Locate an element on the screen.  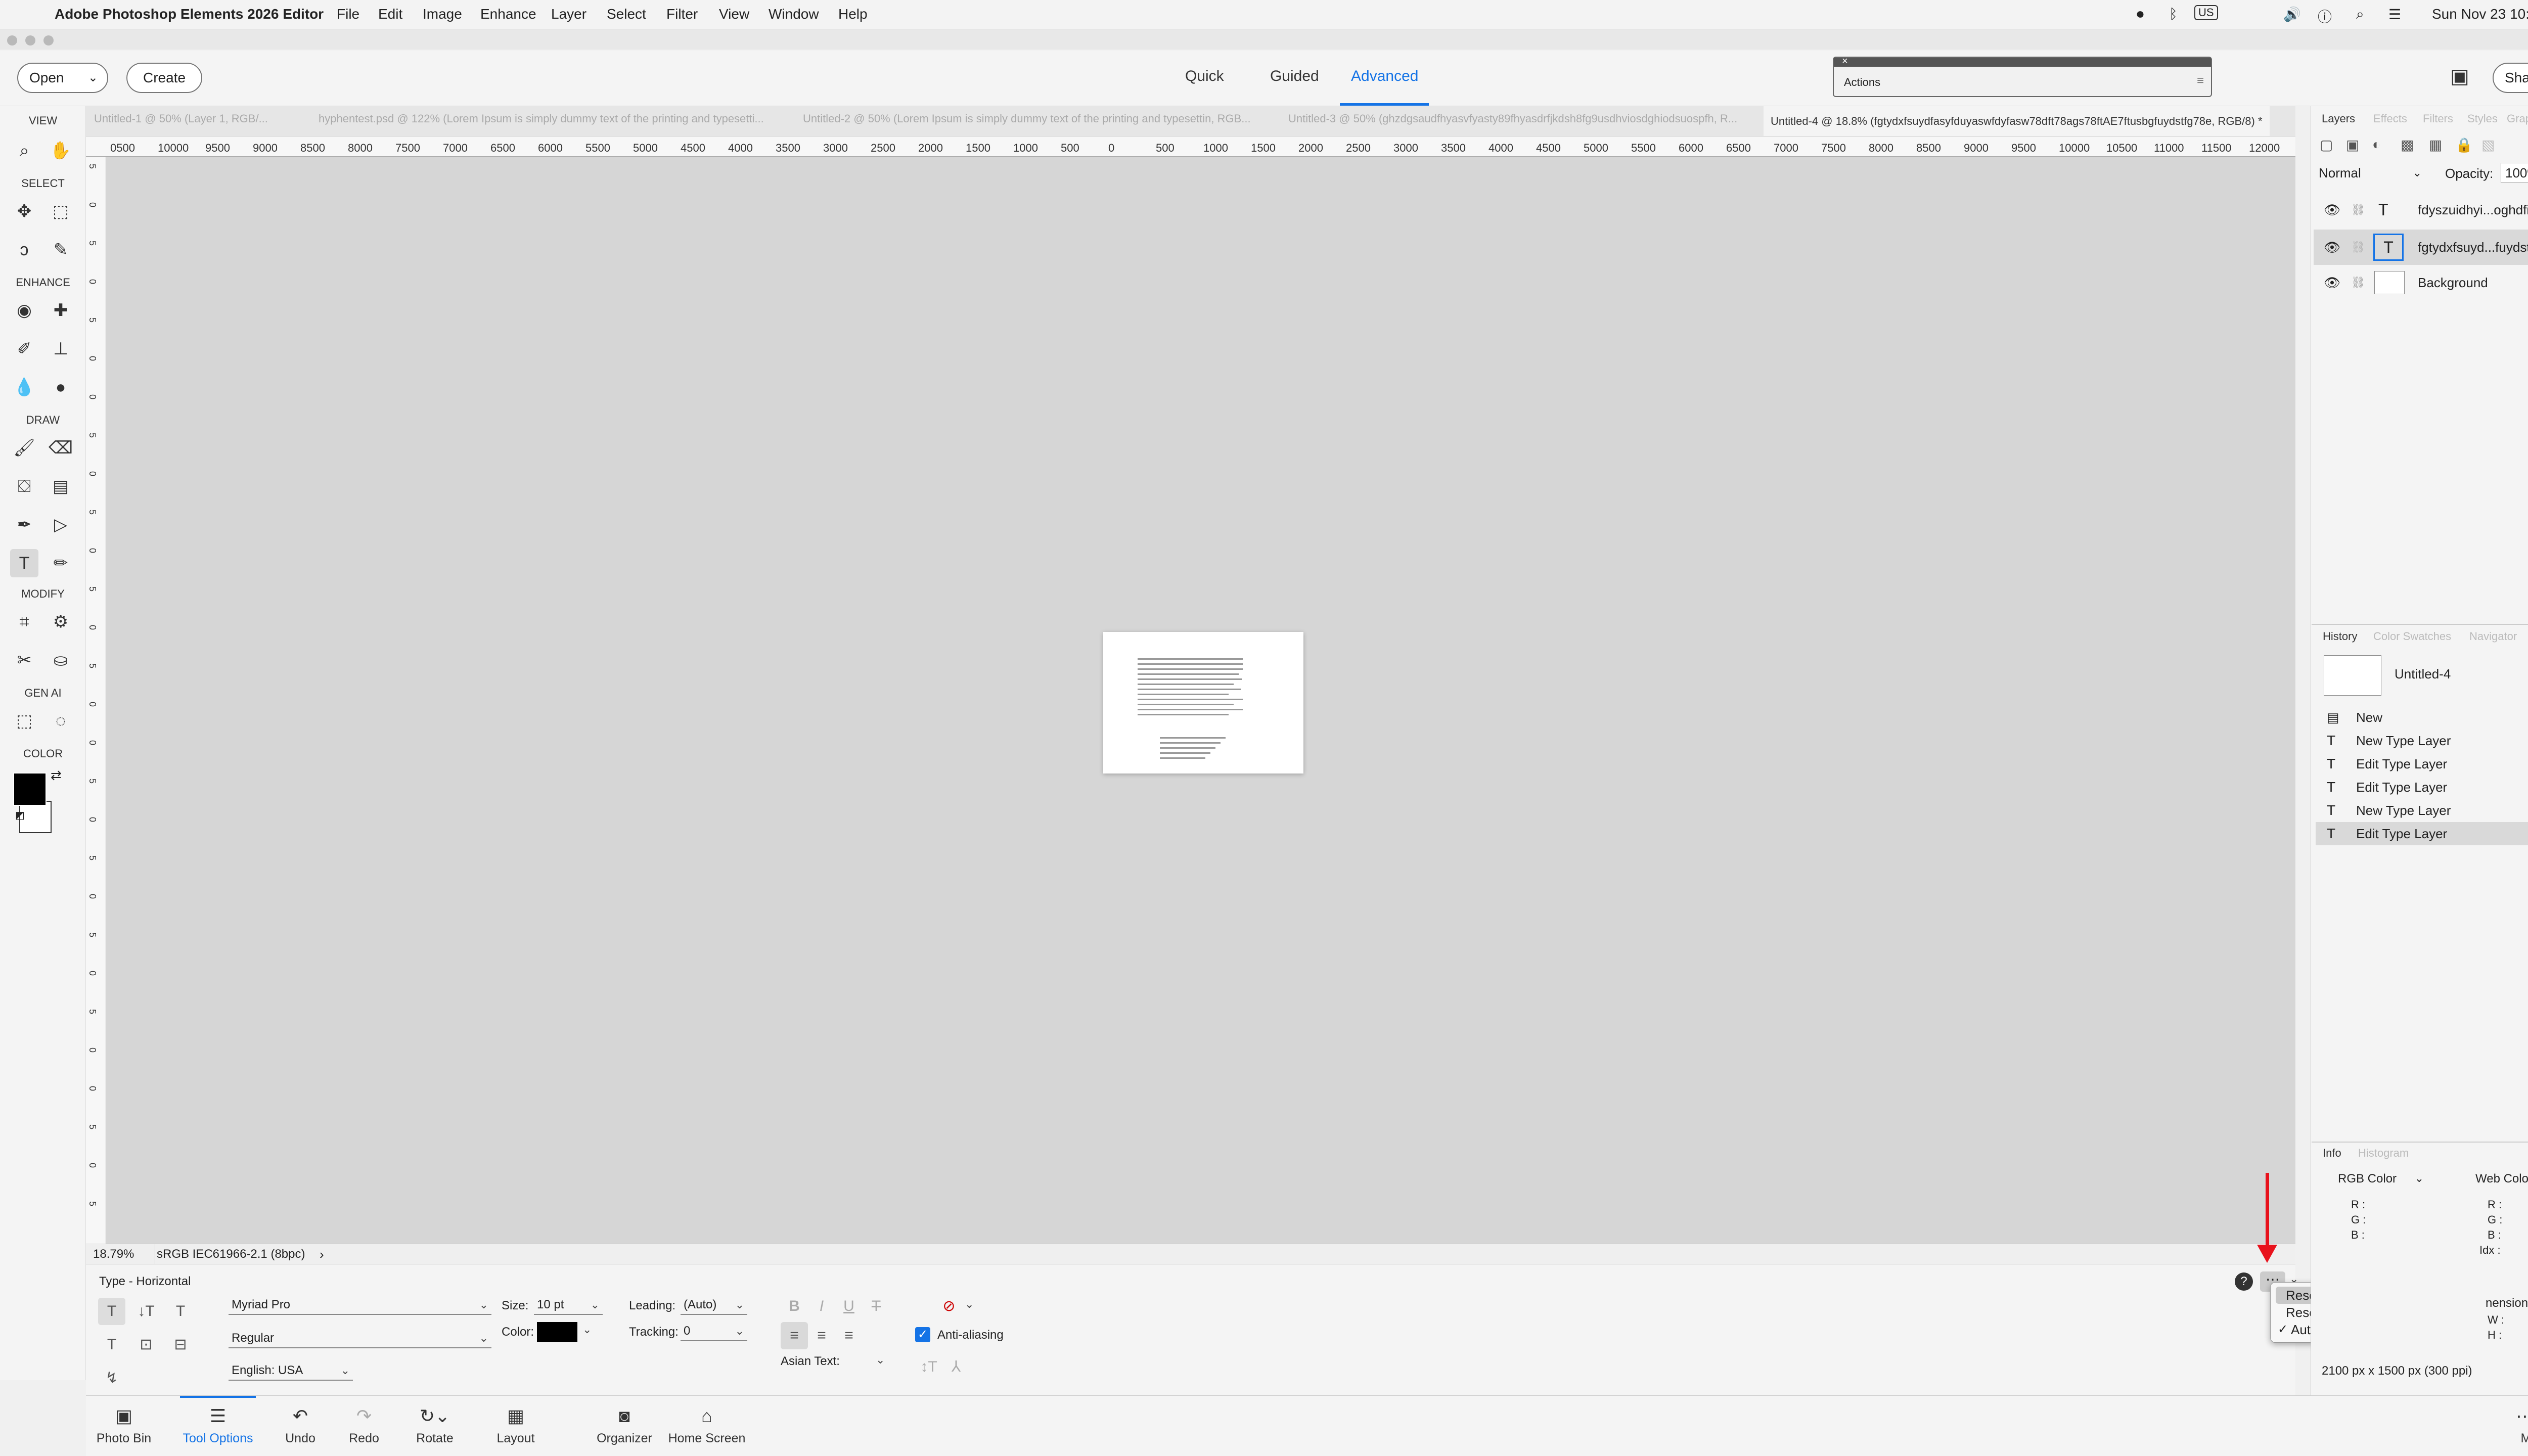
tab-layers: Layers is located at coordinates (2339, 118).